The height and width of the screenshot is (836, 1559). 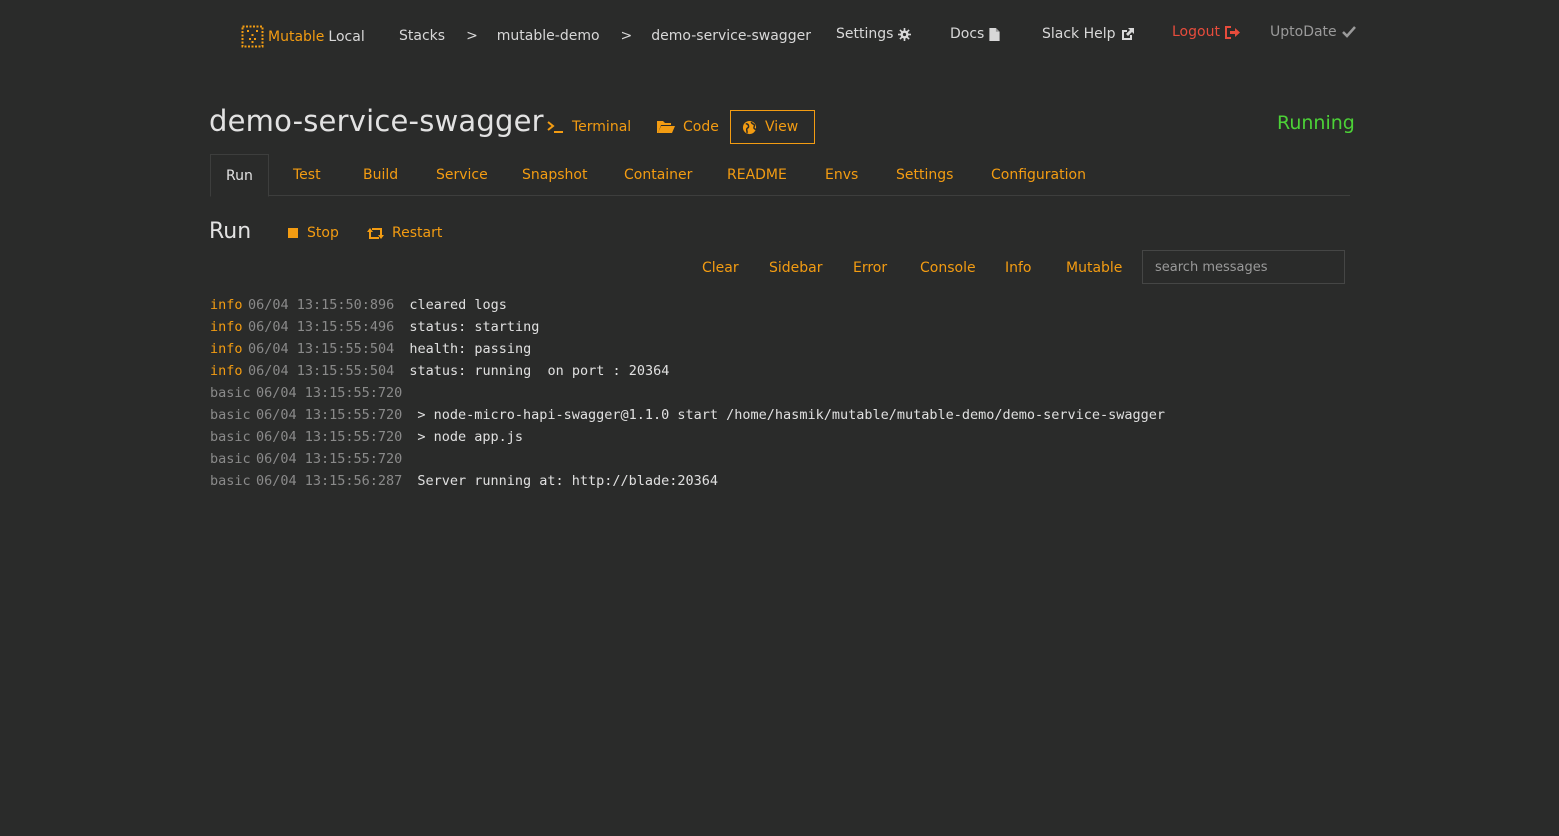 I want to click on breadcrumb-item-stacks: Stacks, so click(x=422, y=36).